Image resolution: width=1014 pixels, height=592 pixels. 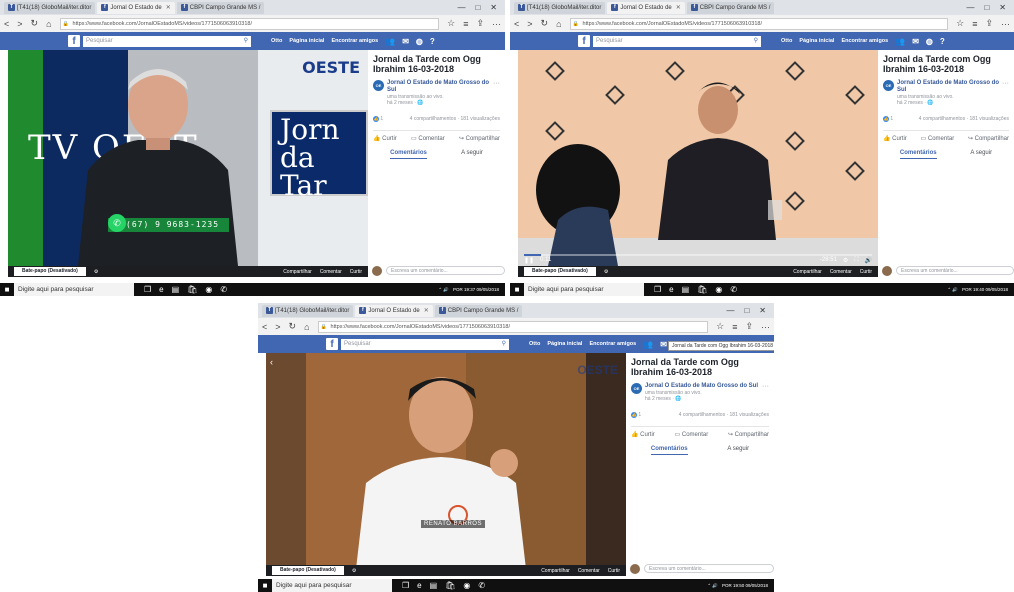 What do you see at coordinates (446, 459) in the screenshot?
I see `video-player: ‹ OESTE RENATO BARROS` at bounding box center [446, 459].